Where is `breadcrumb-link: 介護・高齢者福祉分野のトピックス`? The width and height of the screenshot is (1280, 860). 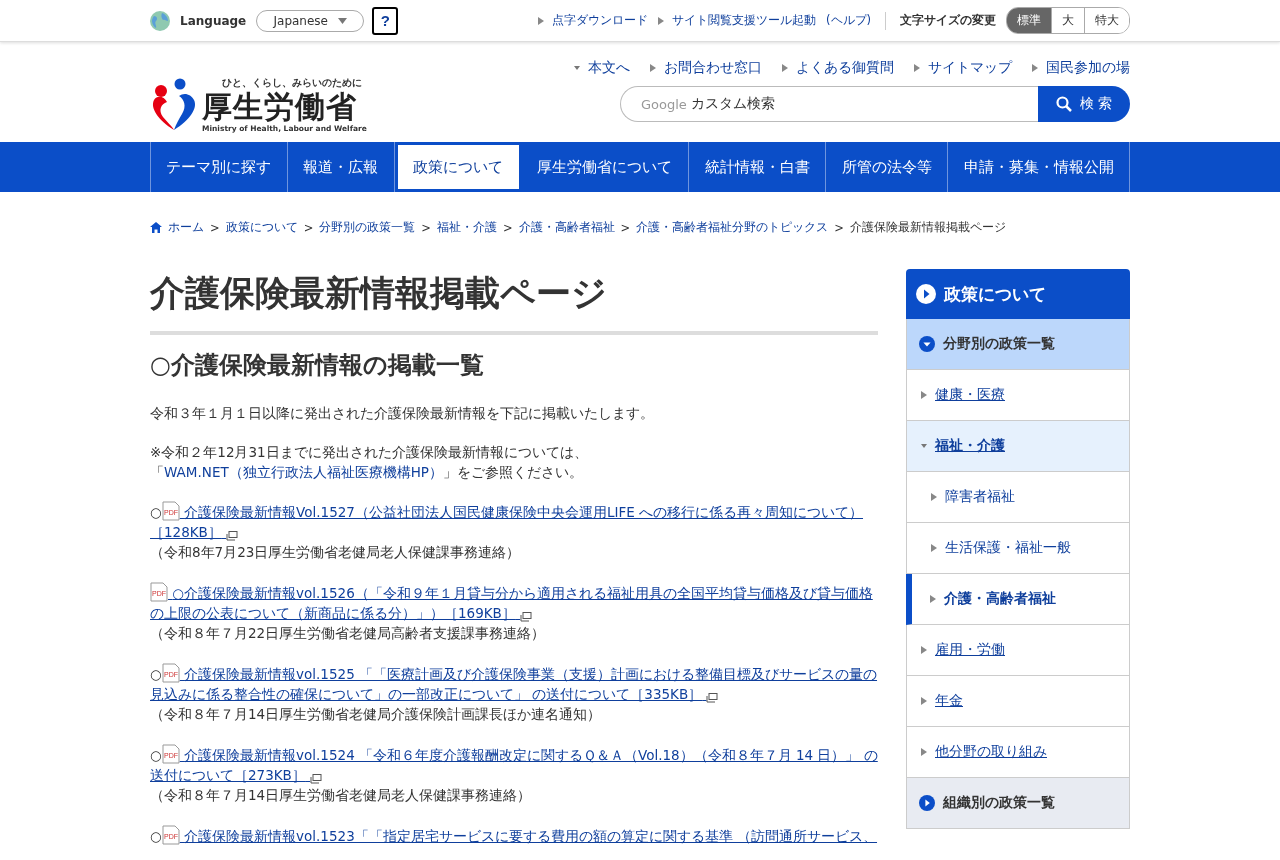
breadcrumb-link: 介護・高齢者福祉分野のトピックス is located at coordinates (732, 227).